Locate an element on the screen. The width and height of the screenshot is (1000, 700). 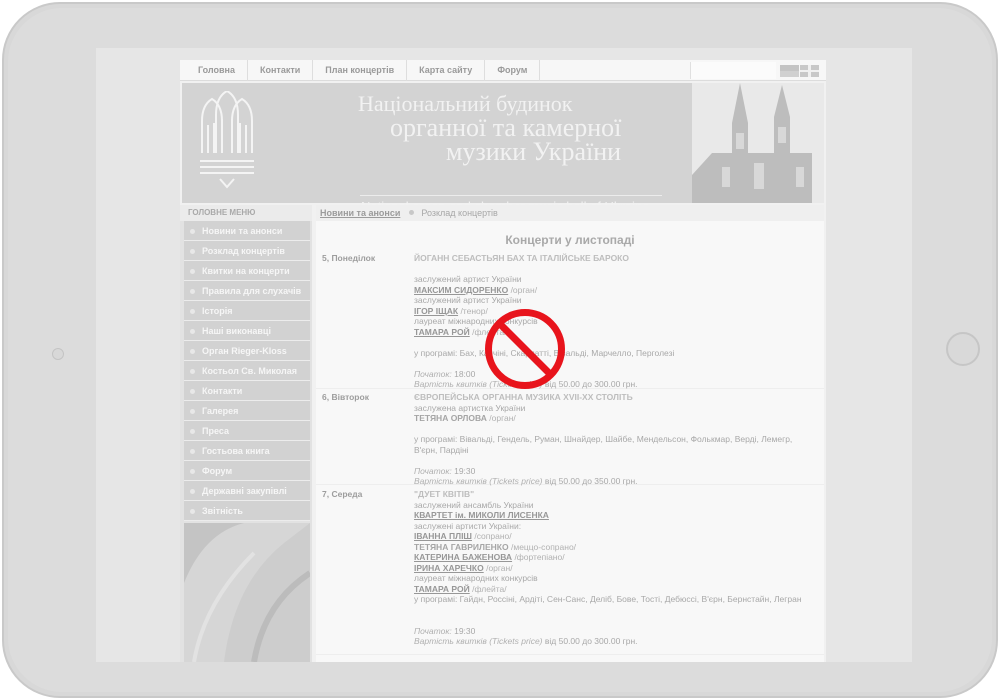
page-title: Концерти у листопаді is located at coordinates (570, 240).